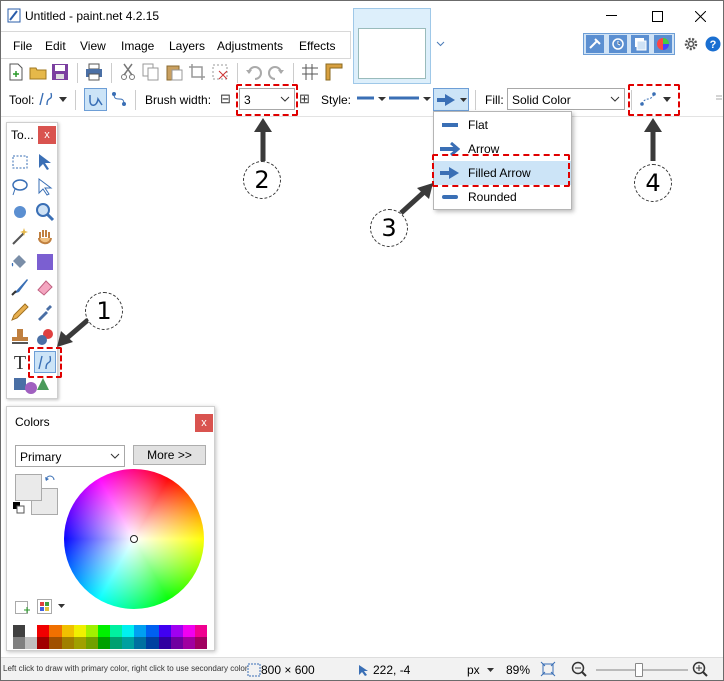 The width and height of the screenshot is (724, 681). I want to click on callout-1: 1, so click(104, 311).